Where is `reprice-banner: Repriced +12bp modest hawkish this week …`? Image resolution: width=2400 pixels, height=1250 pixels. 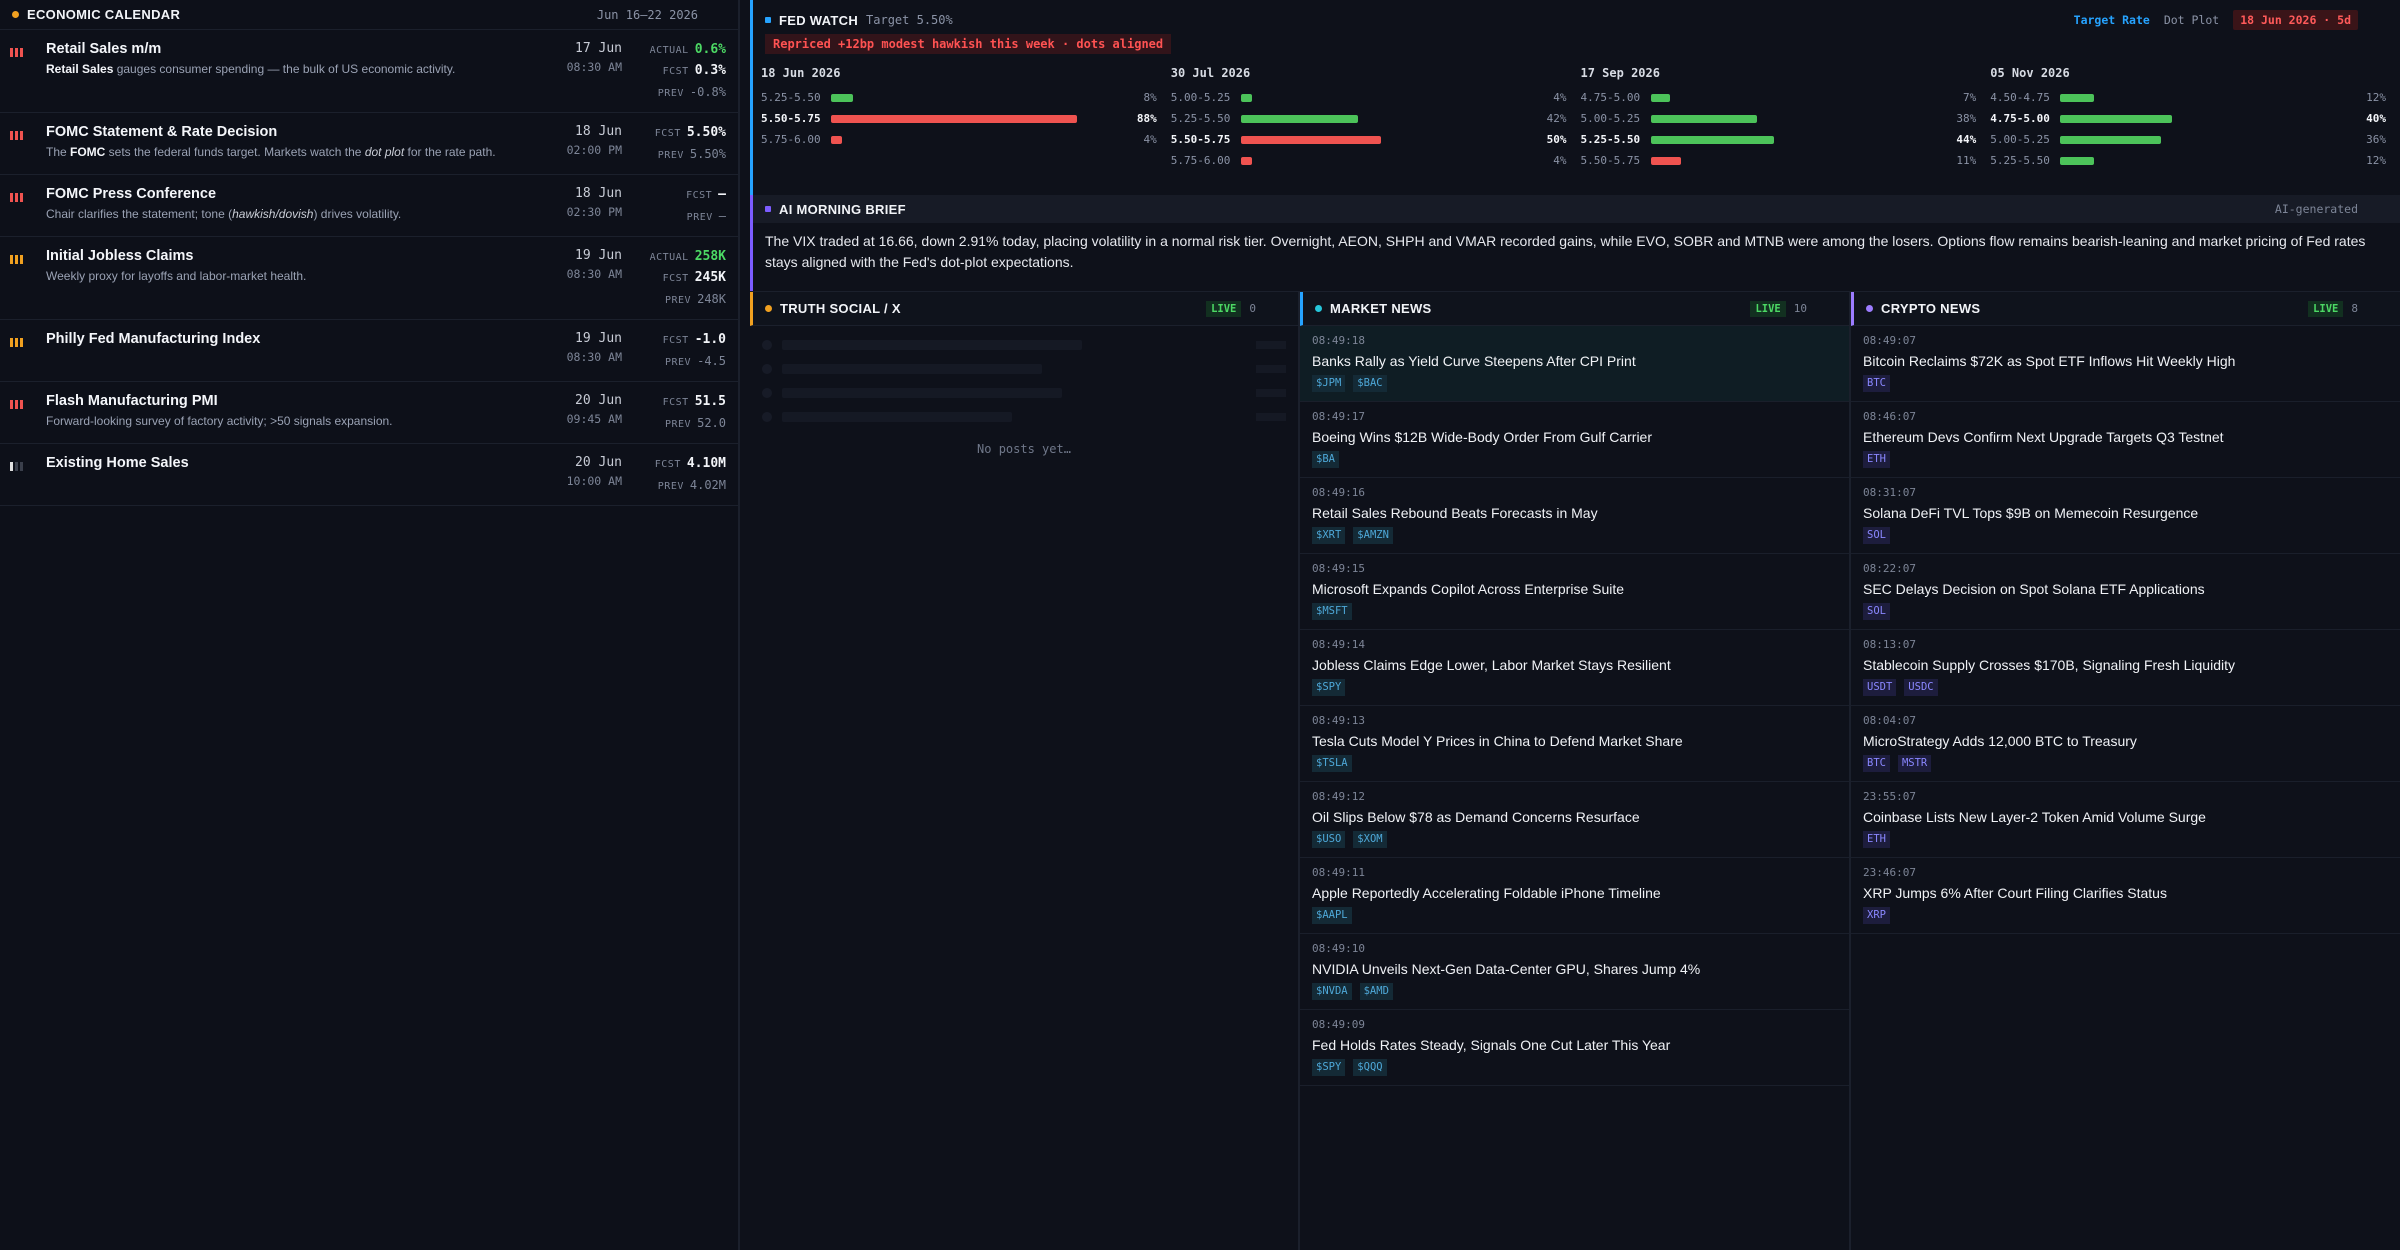
reprice-banner: Repriced +12bp modest hawkish this week … is located at coordinates (968, 44).